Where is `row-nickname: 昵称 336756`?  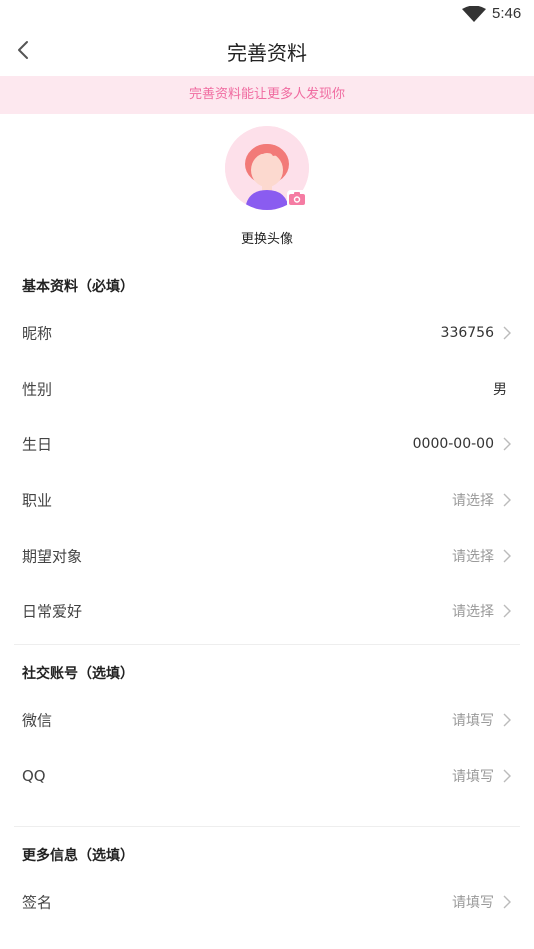 row-nickname: 昵称 336756 is located at coordinates (267, 333).